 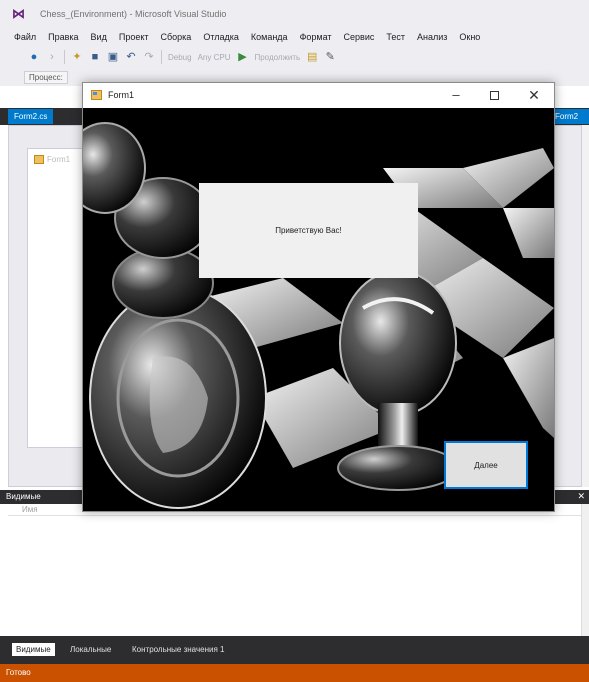 I want to click on process-label: Процесс:, so click(x=46, y=77).